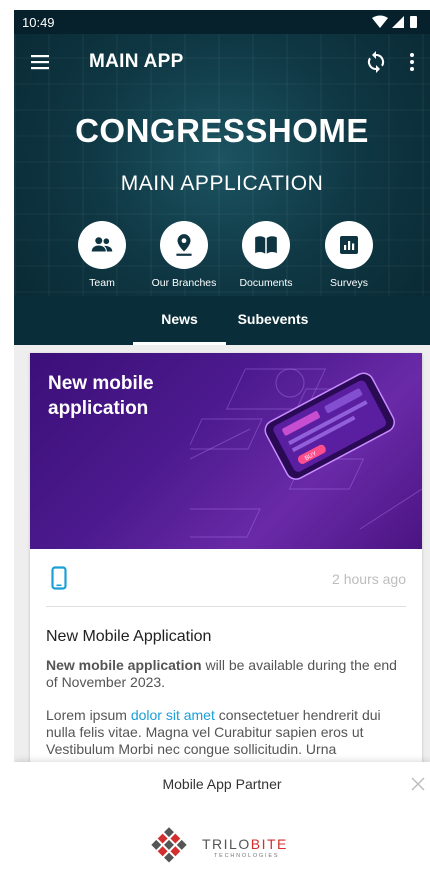 Image resolution: width=430 pixels, height=893 pixels. I want to click on trilobite-logo-mark, so click(169, 845).